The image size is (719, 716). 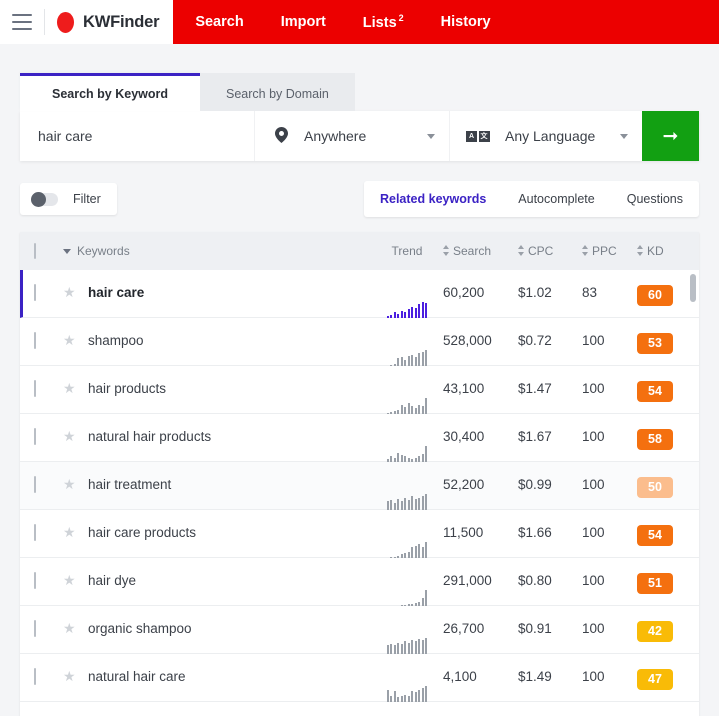 I want to click on table-scrollbar-thumb, so click(x=693, y=288).